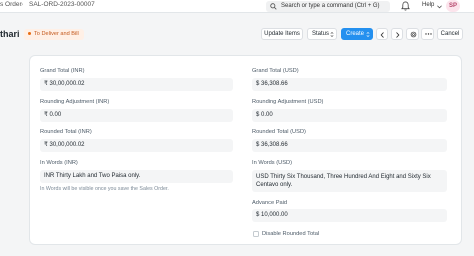 Image resolution: width=474 pixels, height=256 pixels. I want to click on rounding-adjustment-inr-label: Rounding Adjustment (INR), so click(75, 102).